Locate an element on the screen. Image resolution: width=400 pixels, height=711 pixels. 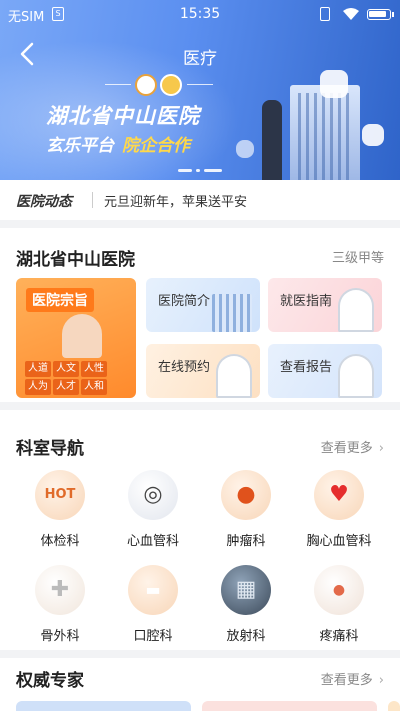
dept-thoracic-cardiovascular: ♥ 胸心血管科 is located at coordinates (339, 516).